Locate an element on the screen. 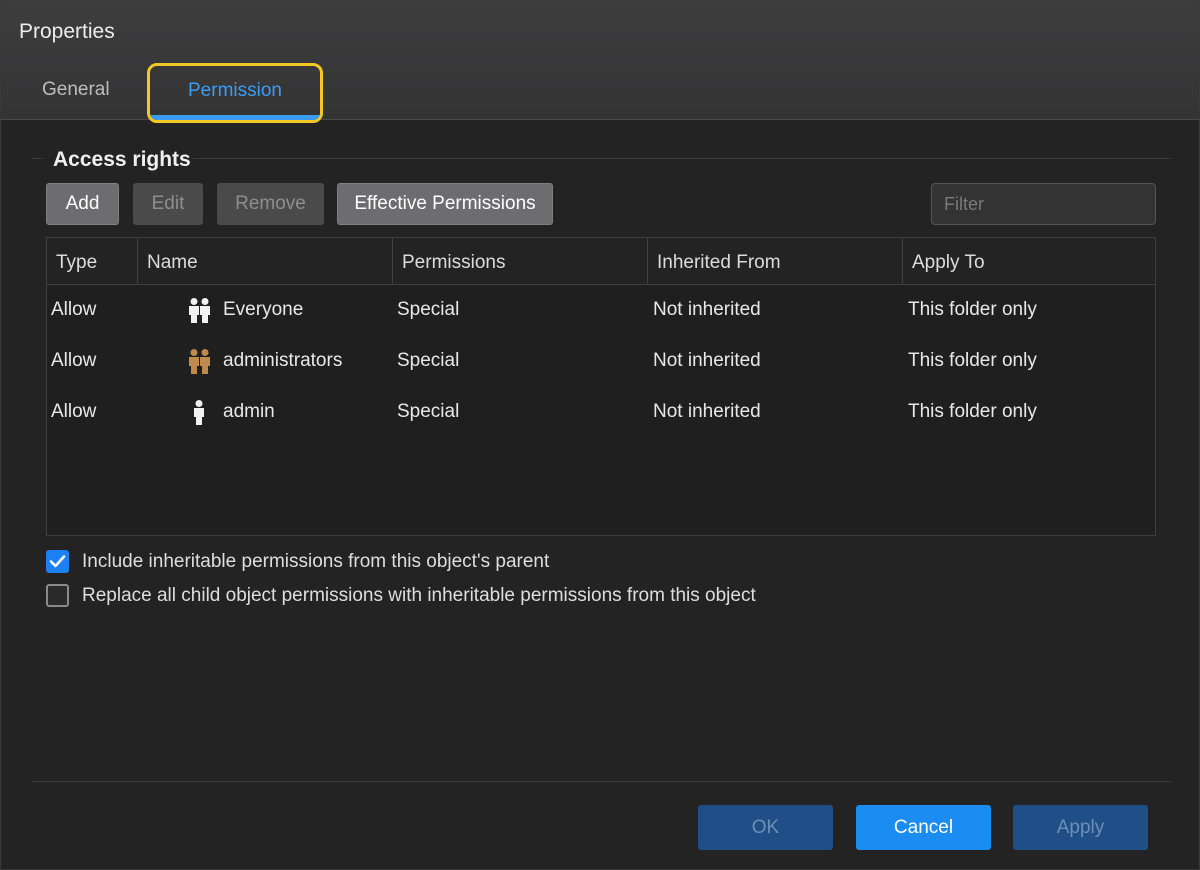 The image size is (1200, 870). add-button: Add is located at coordinates (82, 204).